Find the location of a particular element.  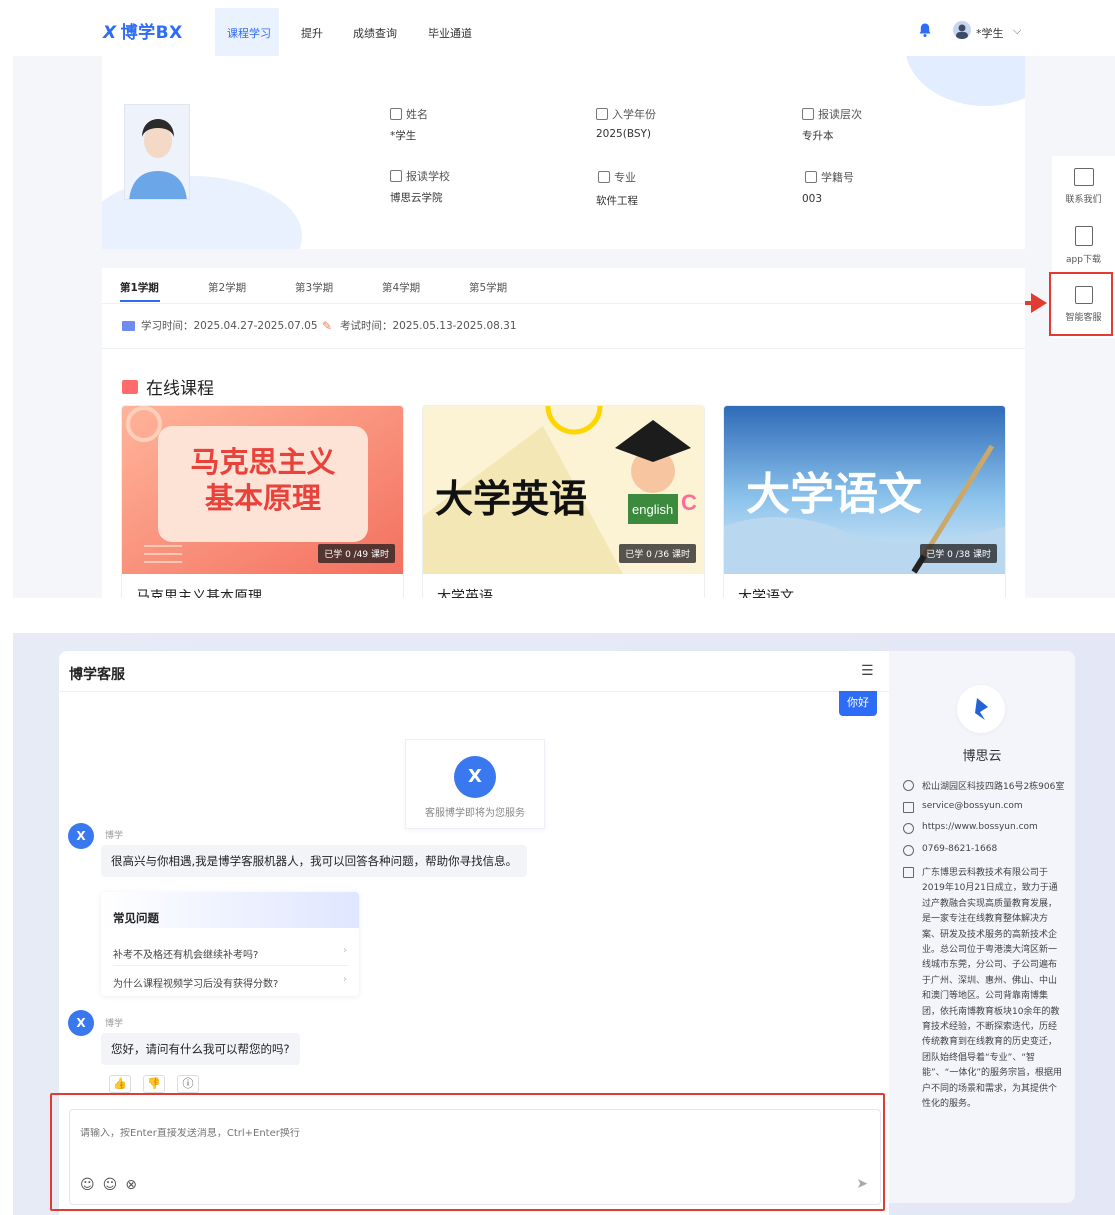

field-name-label: 姓名 is located at coordinates (409, 114).